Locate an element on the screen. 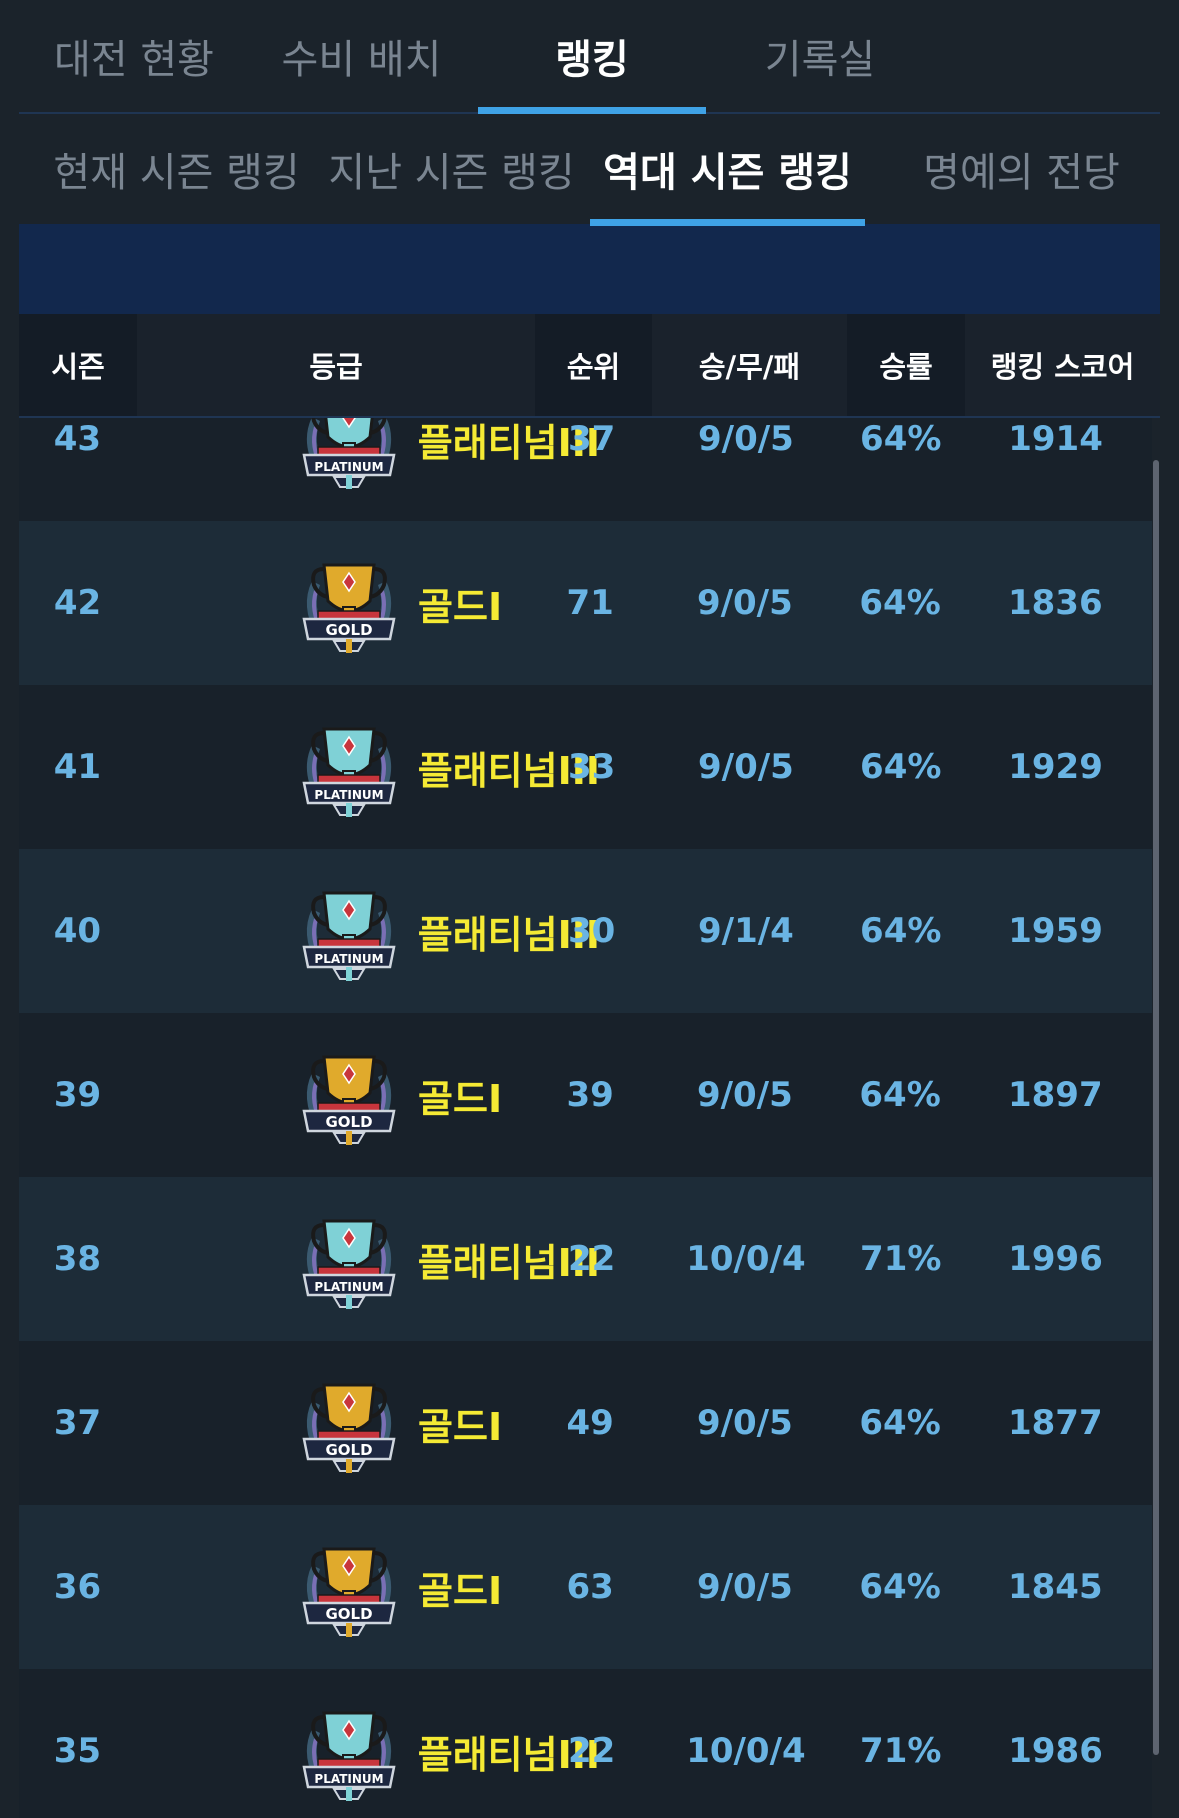 The image size is (1179, 1818). header-grade: 등급 is located at coordinates (336, 365).